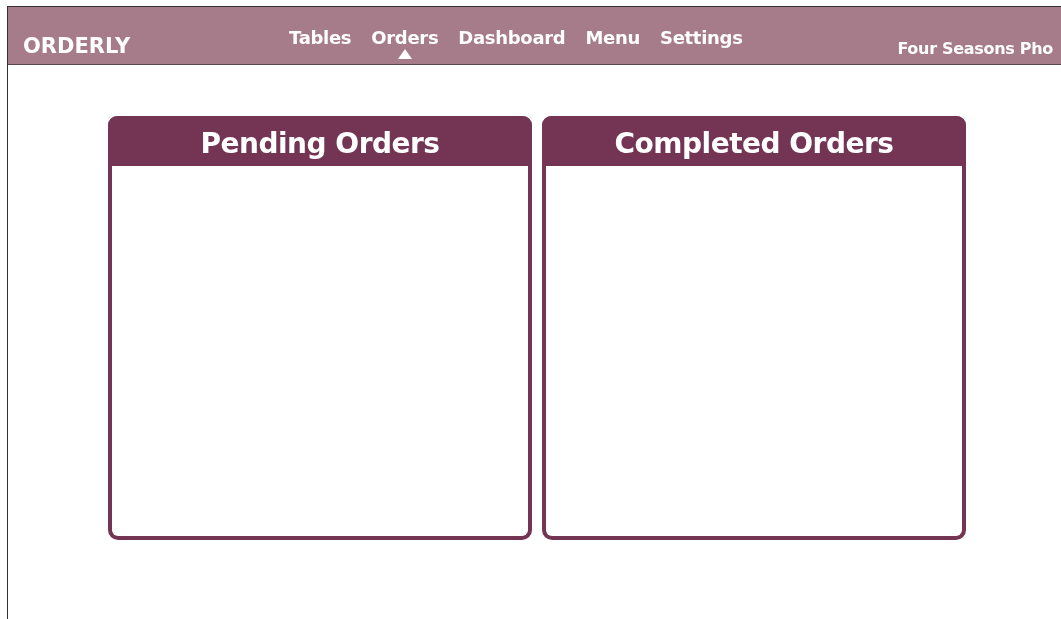  Describe the element at coordinates (320, 141) in the screenshot. I see `panel-title: Pending Orders` at that location.